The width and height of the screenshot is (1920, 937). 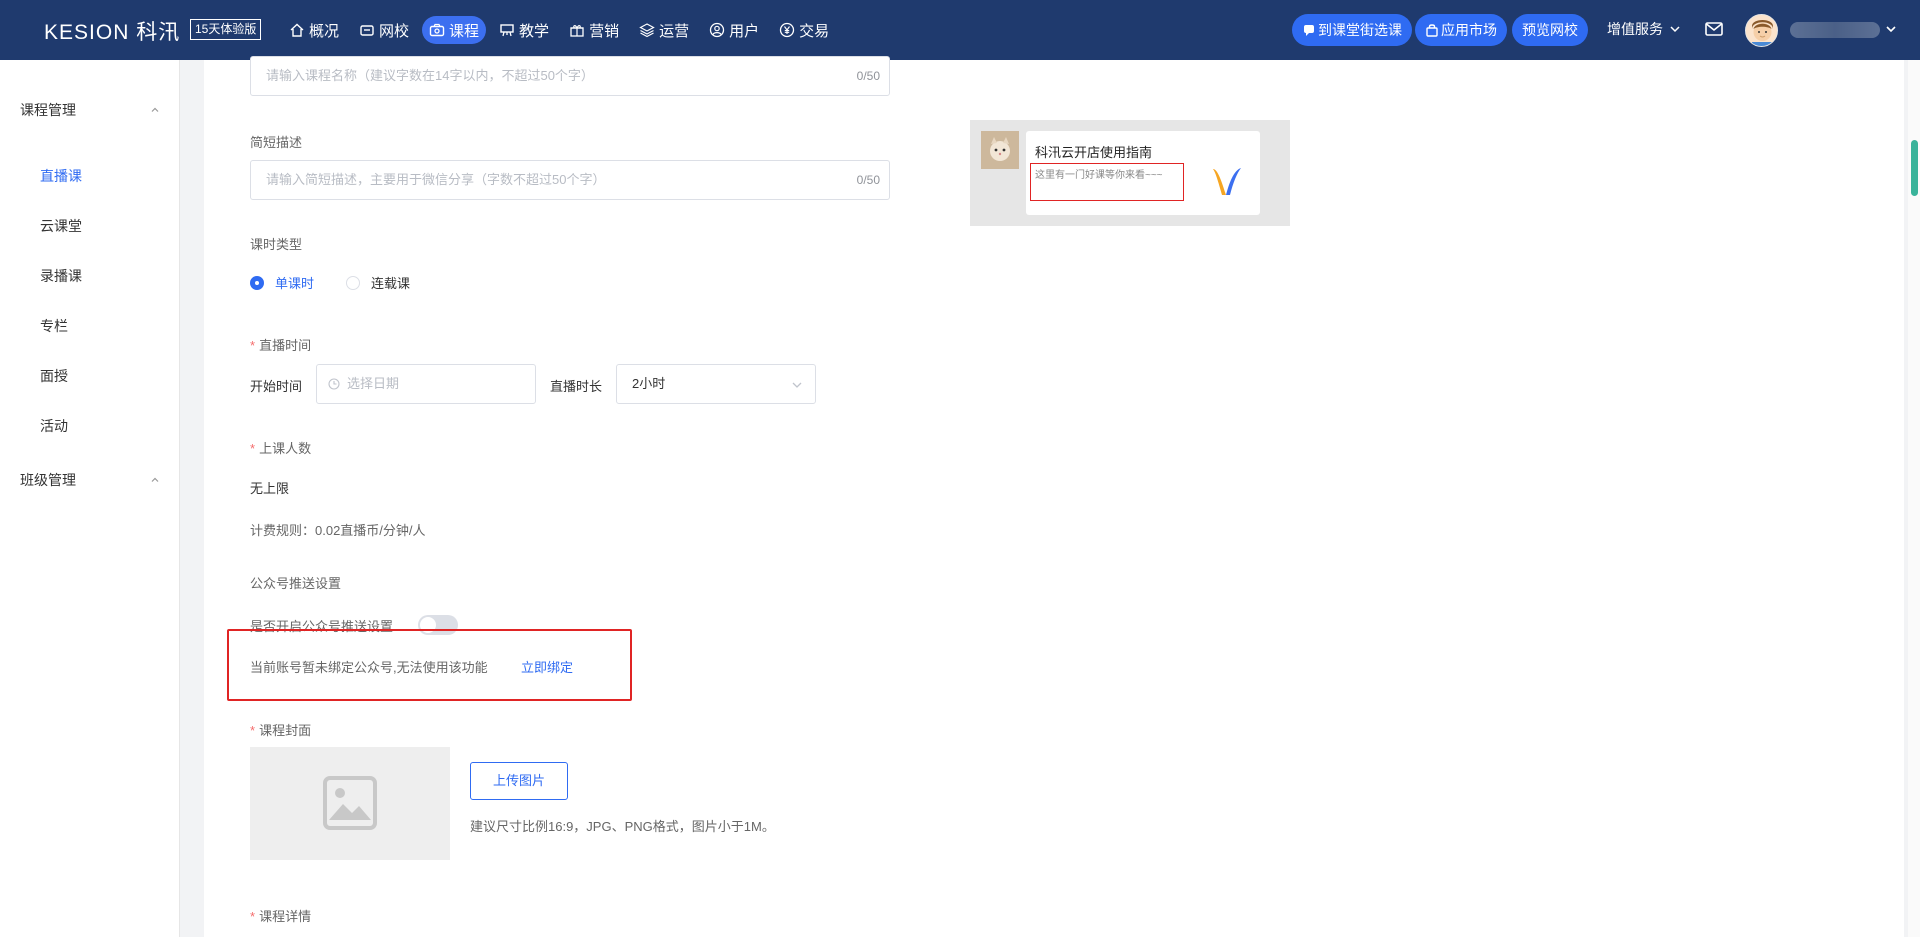 I want to click on course-name-placeholder: 请输入课程名称（建议字数在14字以内，不超过50个字）, so click(x=430, y=75).